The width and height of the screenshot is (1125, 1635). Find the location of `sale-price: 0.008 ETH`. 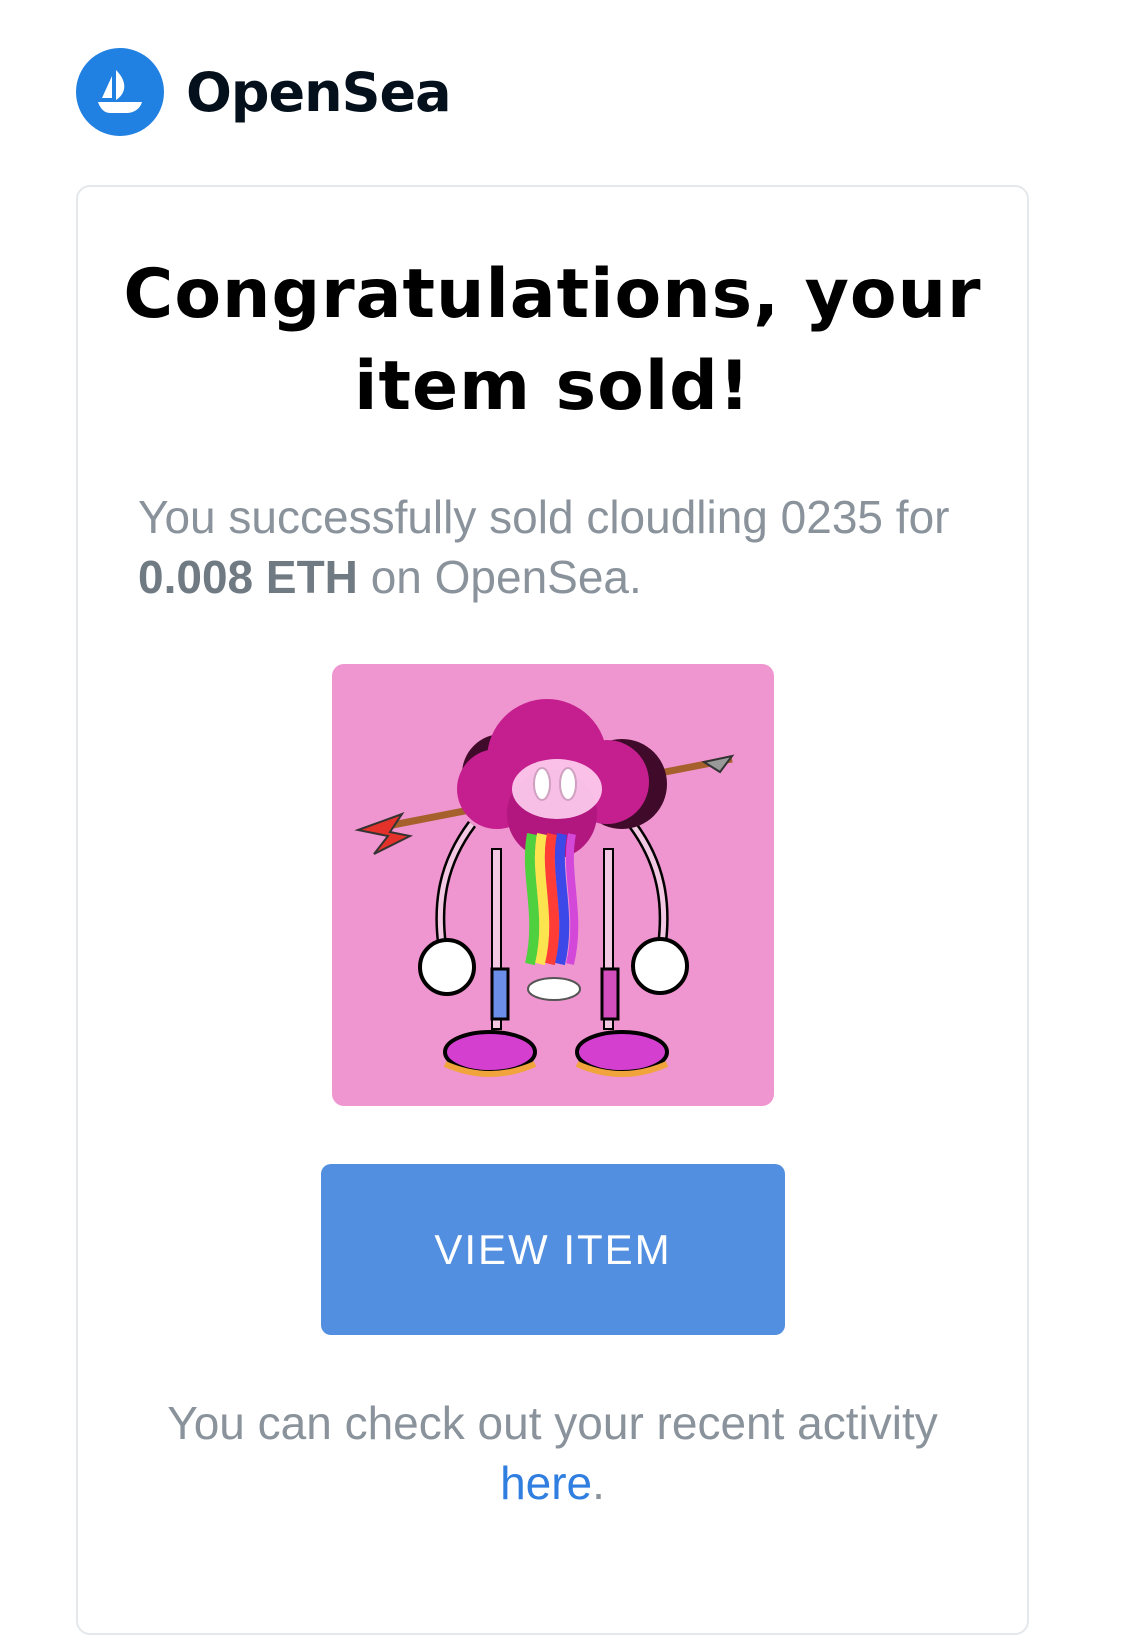

sale-price: 0.008 ETH is located at coordinates (248, 577).